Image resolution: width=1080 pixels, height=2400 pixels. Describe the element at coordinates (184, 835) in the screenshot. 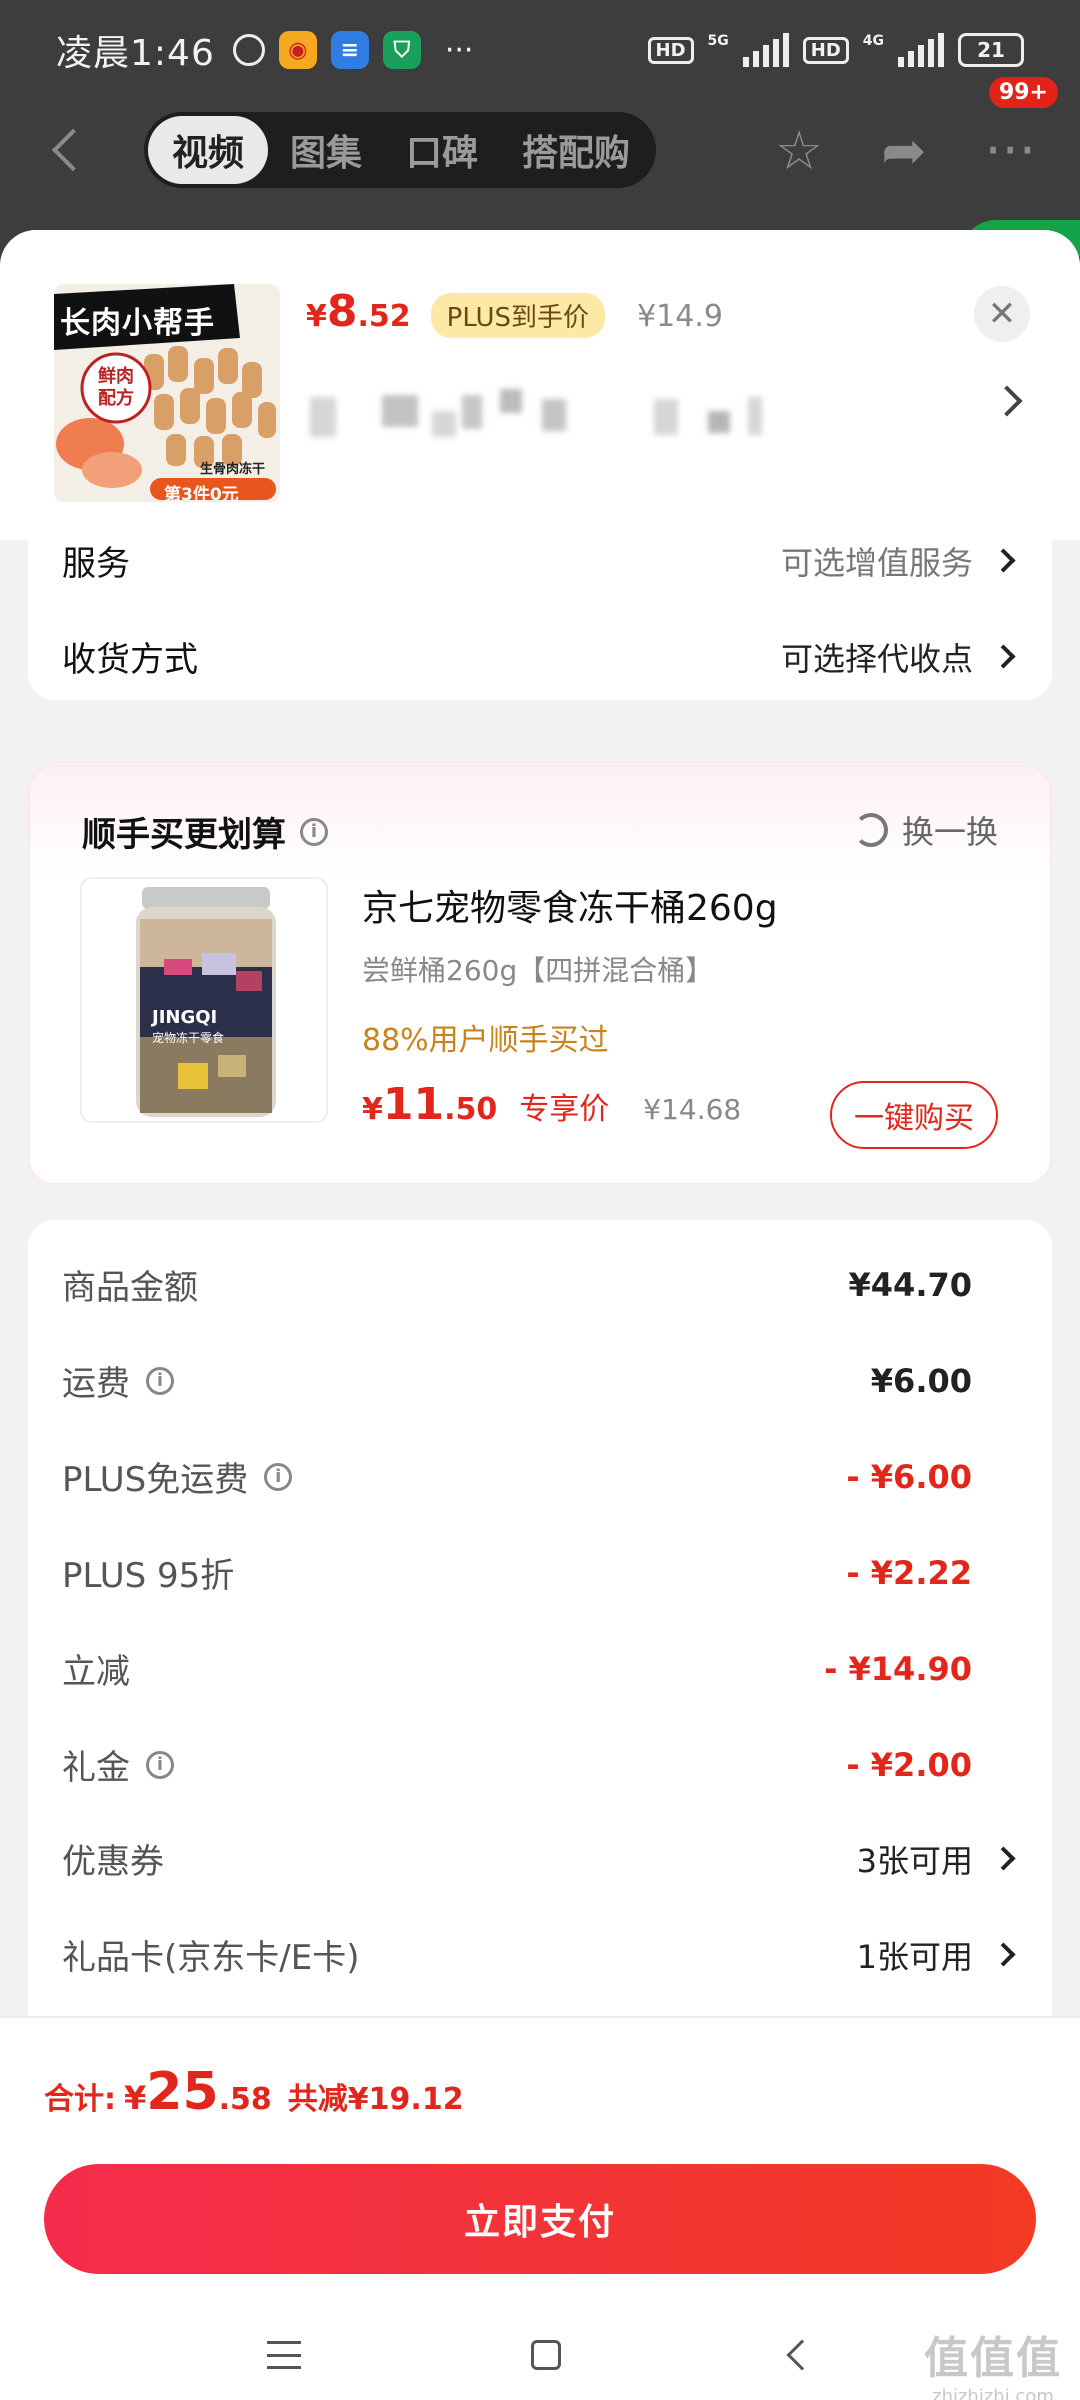

I see `upsell-title: 顺手买更划算` at that location.